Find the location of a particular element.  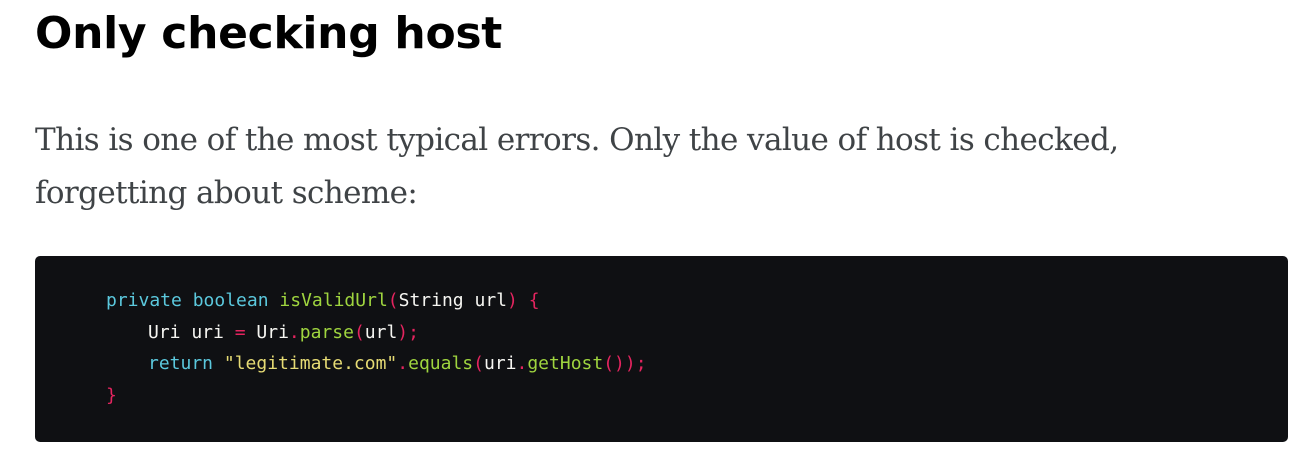

code-keyword-boolean: boolean is located at coordinates (230, 300).